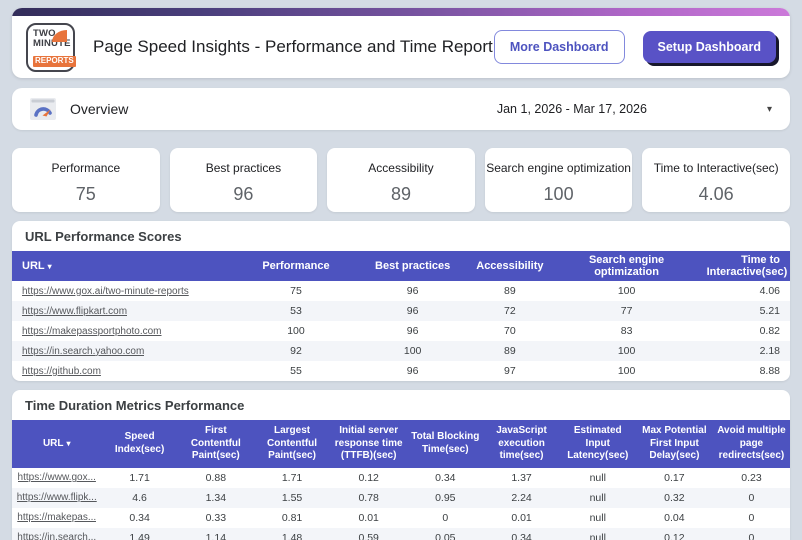 The height and width of the screenshot is (540, 802). What do you see at coordinates (400, 194) in the screenshot?
I see `kpi-value: 89` at bounding box center [400, 194].